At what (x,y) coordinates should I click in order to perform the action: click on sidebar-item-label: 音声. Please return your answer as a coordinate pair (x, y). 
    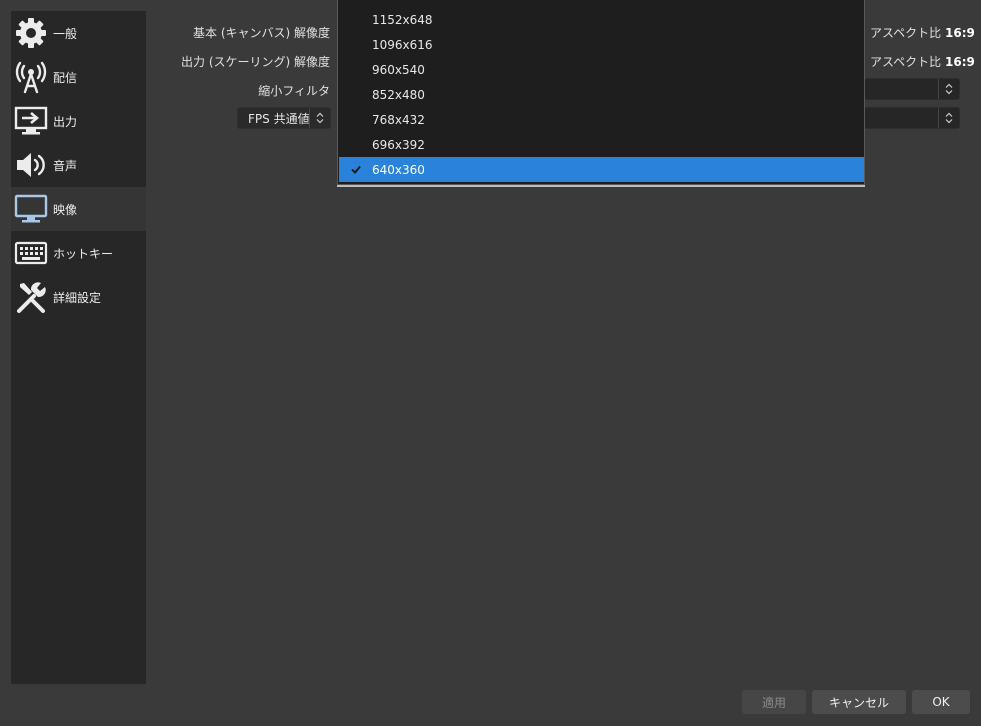
    Looking at the image, I should click on (65, 165).